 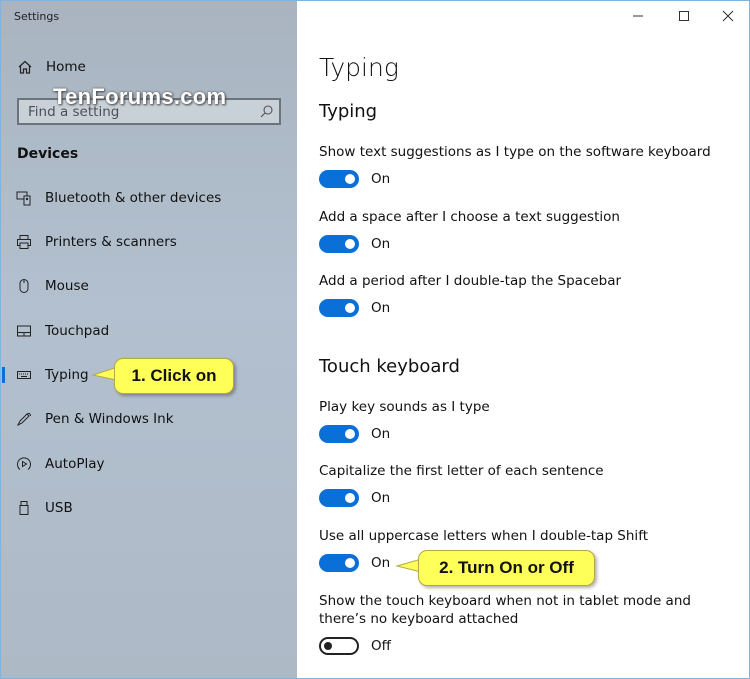 I want to click on toggle-state: Off, so click(x=381, y=646).